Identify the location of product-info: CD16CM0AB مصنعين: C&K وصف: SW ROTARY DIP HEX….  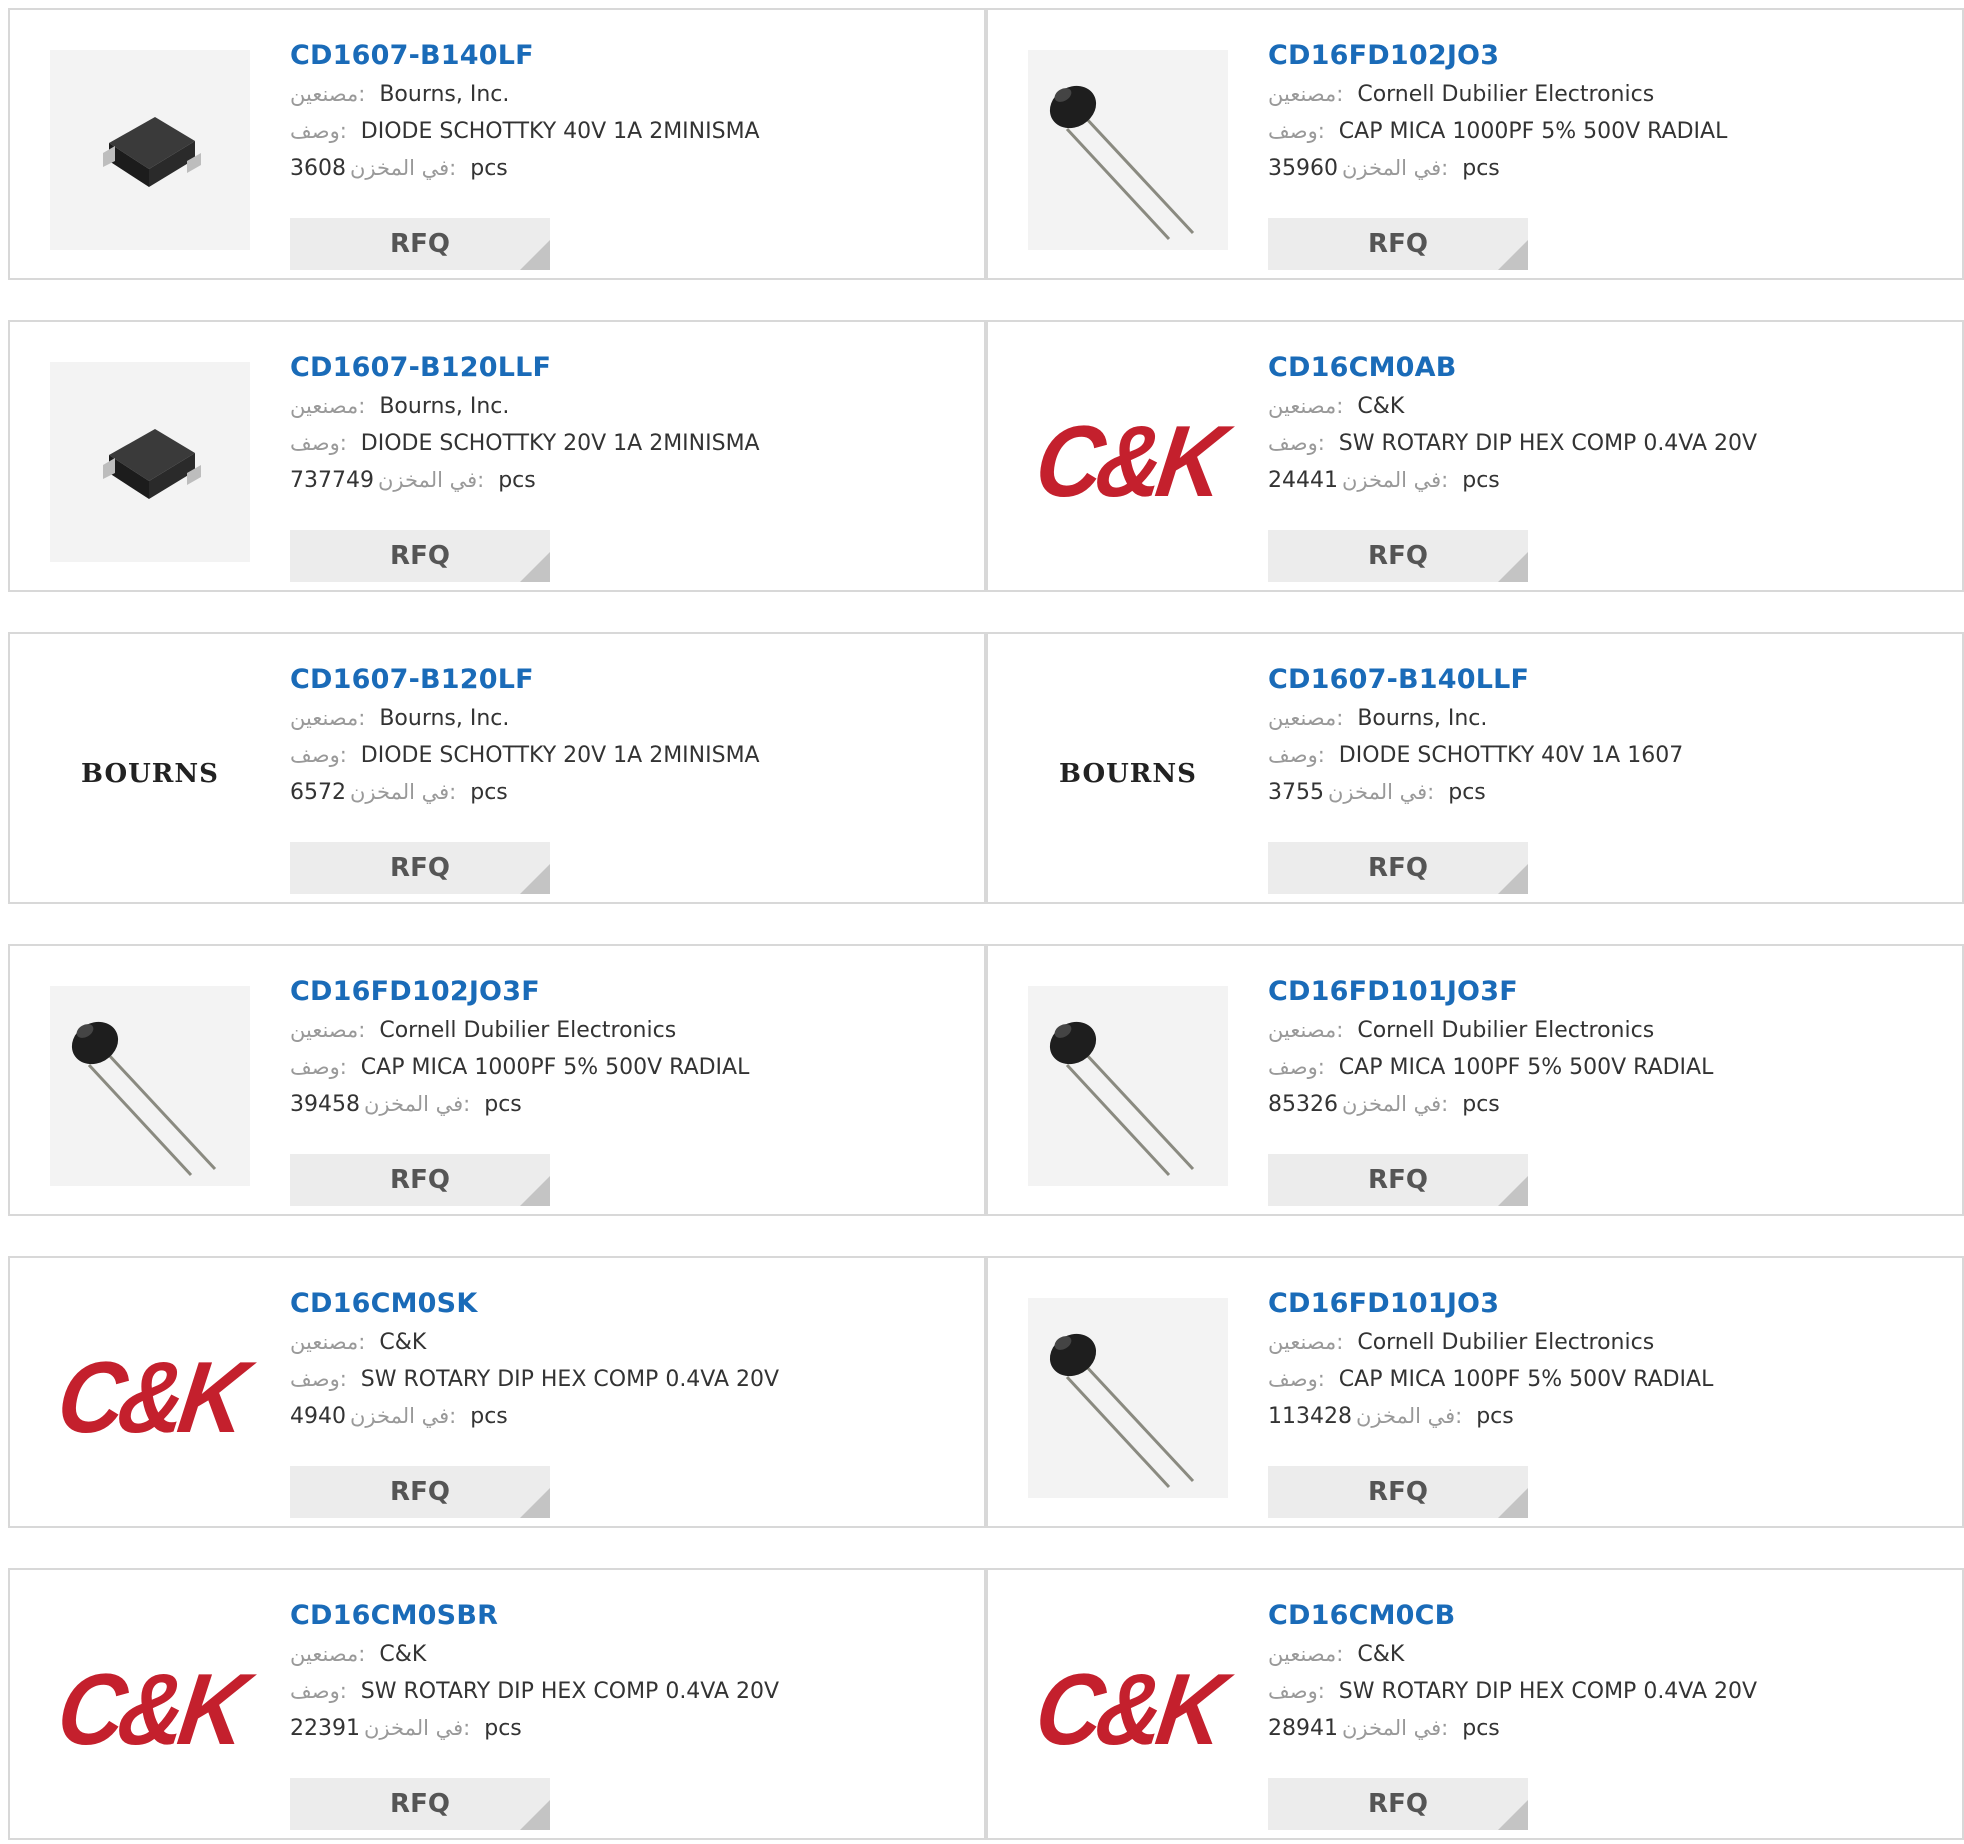
(1598, 423).